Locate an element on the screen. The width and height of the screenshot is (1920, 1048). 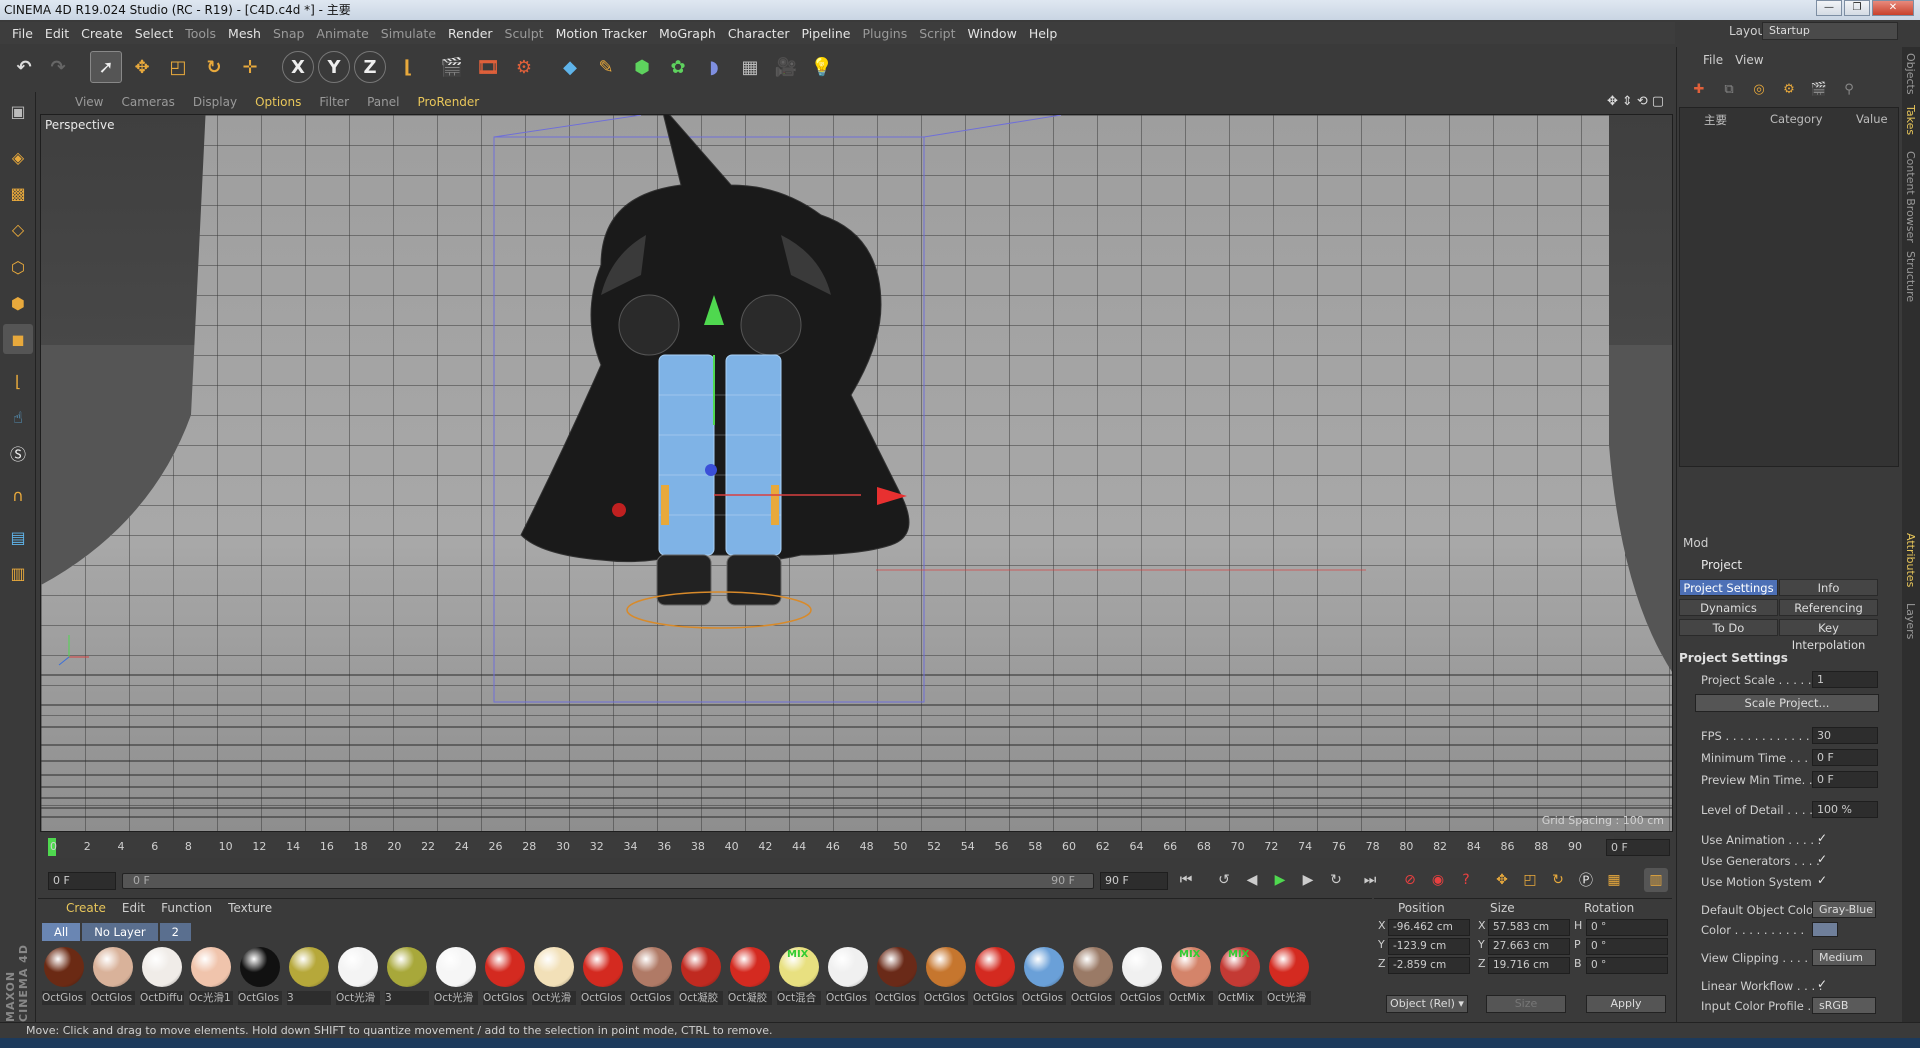
side-tab-objects: Objects is located at coordinates (1910, 74).